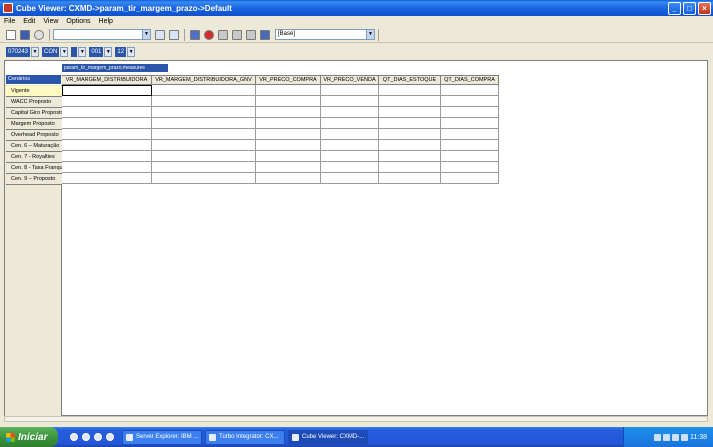 The width and height of the screenshot is (713, 447). What do you see at coordinates (666, 437) in the screenshot?
I see `volume-icon` at bounding box center [666, 437].